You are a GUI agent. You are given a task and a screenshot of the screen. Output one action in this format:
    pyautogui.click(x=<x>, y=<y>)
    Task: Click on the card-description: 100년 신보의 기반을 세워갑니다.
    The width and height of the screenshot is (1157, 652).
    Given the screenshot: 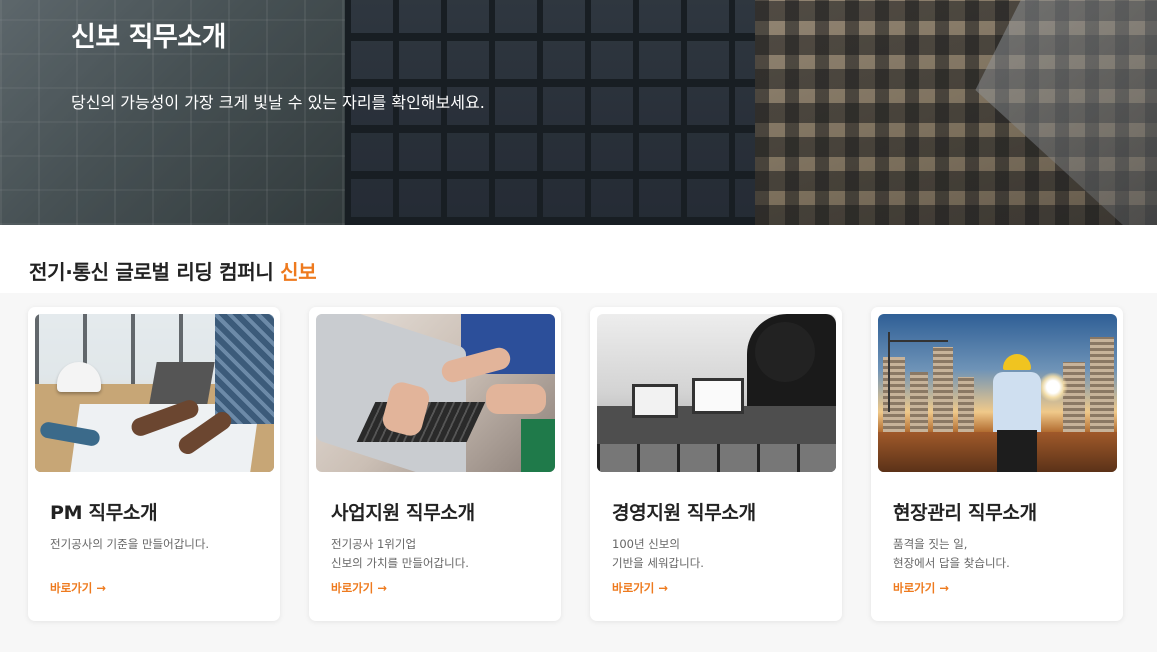 What is the action you would take?
    pyautogui.click(x=658, y=553)
    